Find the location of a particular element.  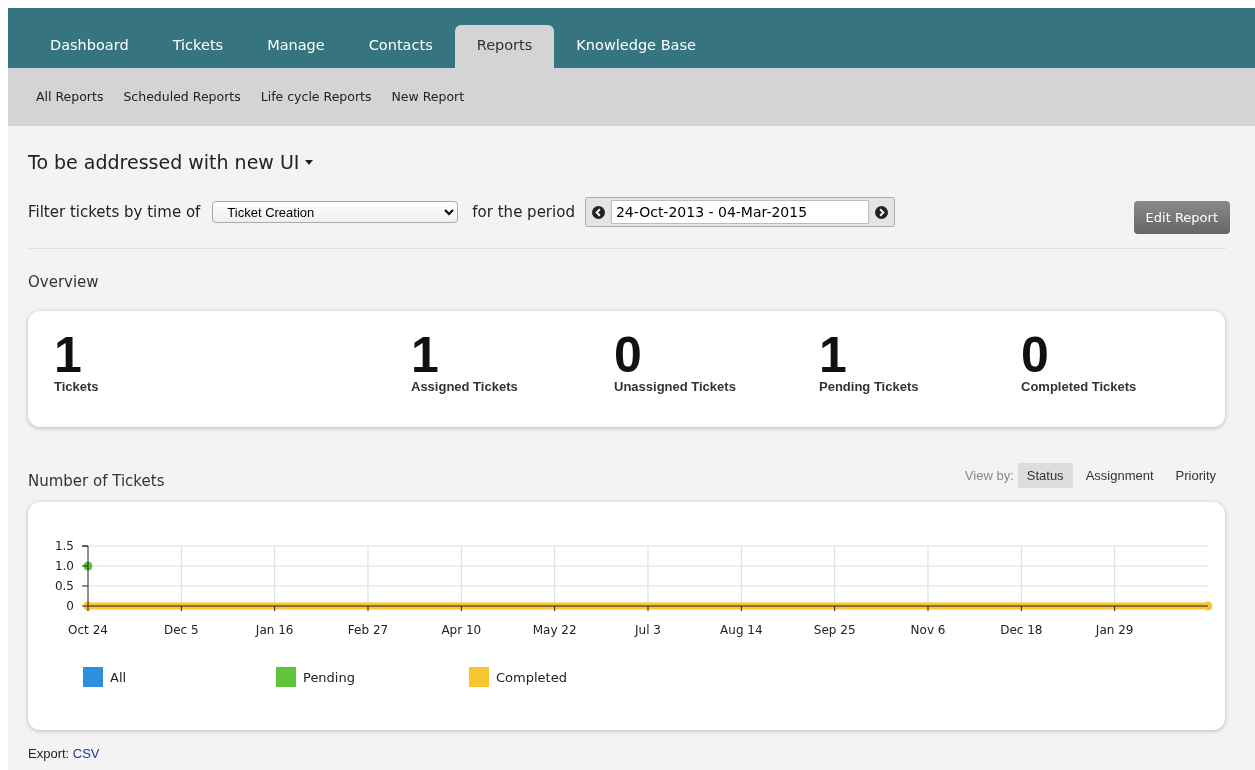

stat-label: Completed Tickets is located at coordinates (1079, 386).